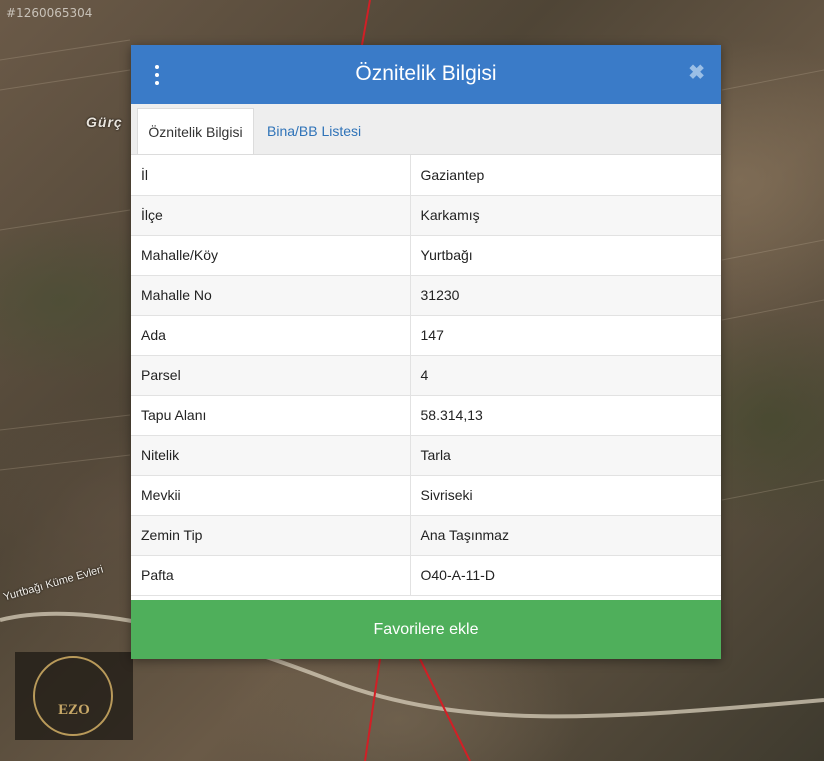  What do you see at coordinates (271, 255) in the screenshot?
I see `attribute-key: Mahalle/Köy` at bounding box center [271, 255].